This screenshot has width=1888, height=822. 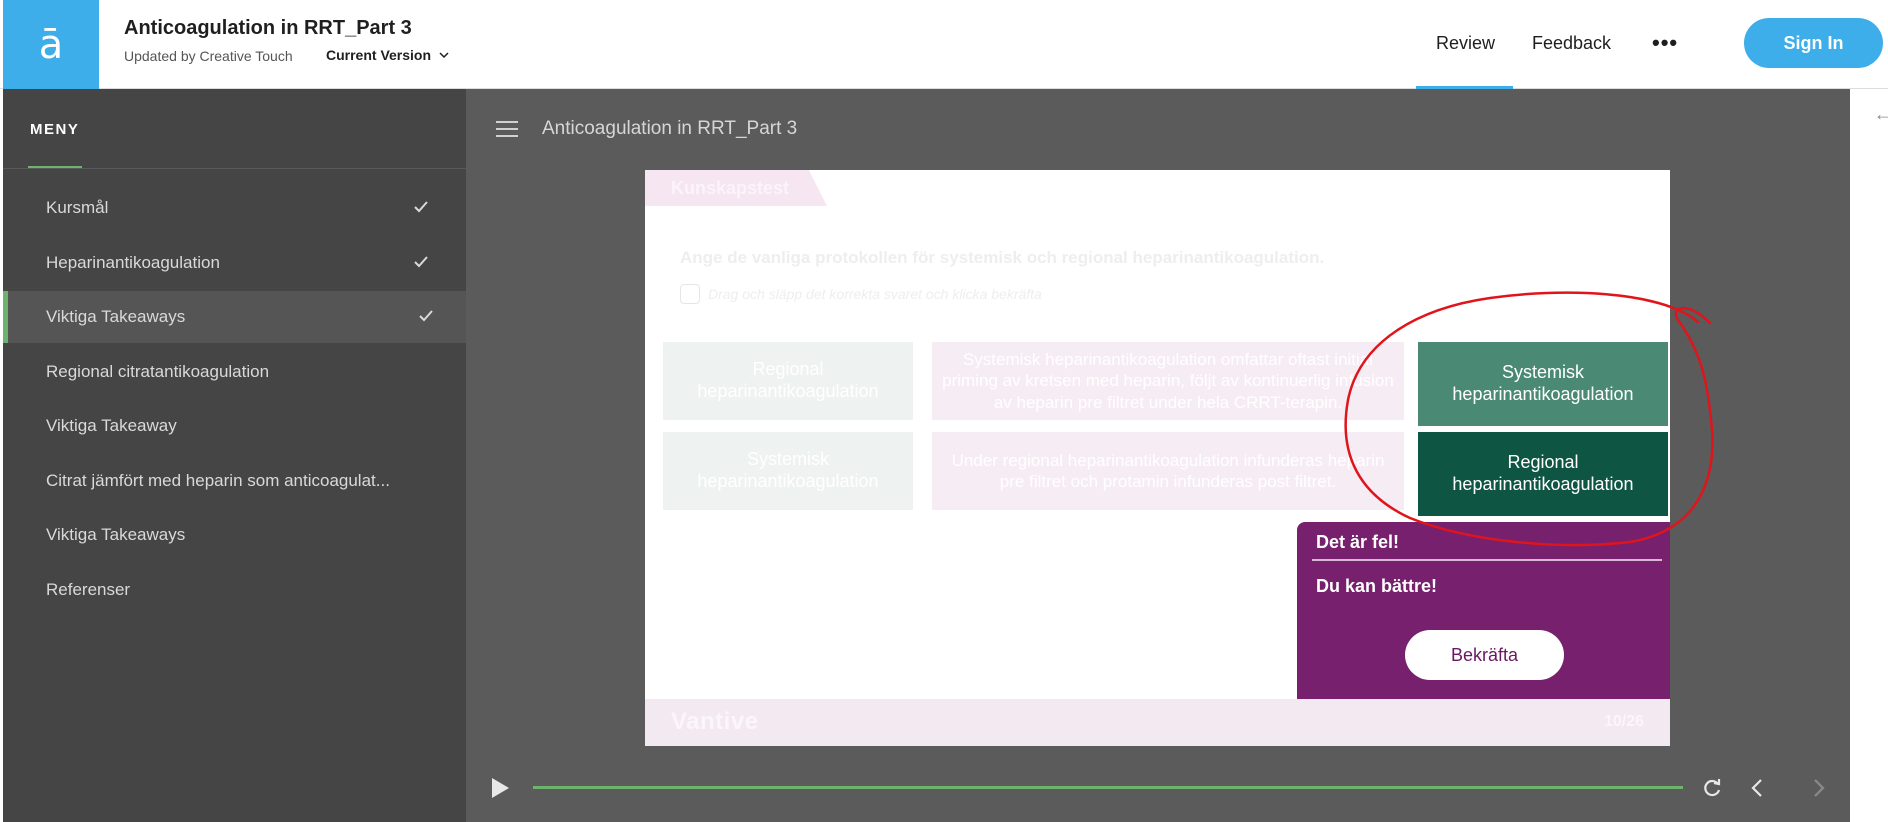 What do you see at coordinates (690, 294) in the screenshot?
I see `drag-hand-icon` at bounding box center [690, 294].